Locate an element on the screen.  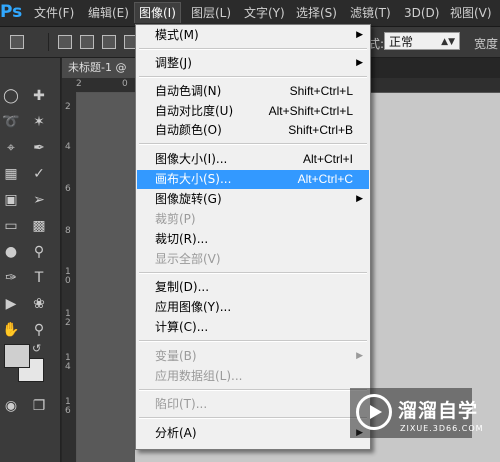
menu-select: 选择(S) is located at coordinates (316, 13).